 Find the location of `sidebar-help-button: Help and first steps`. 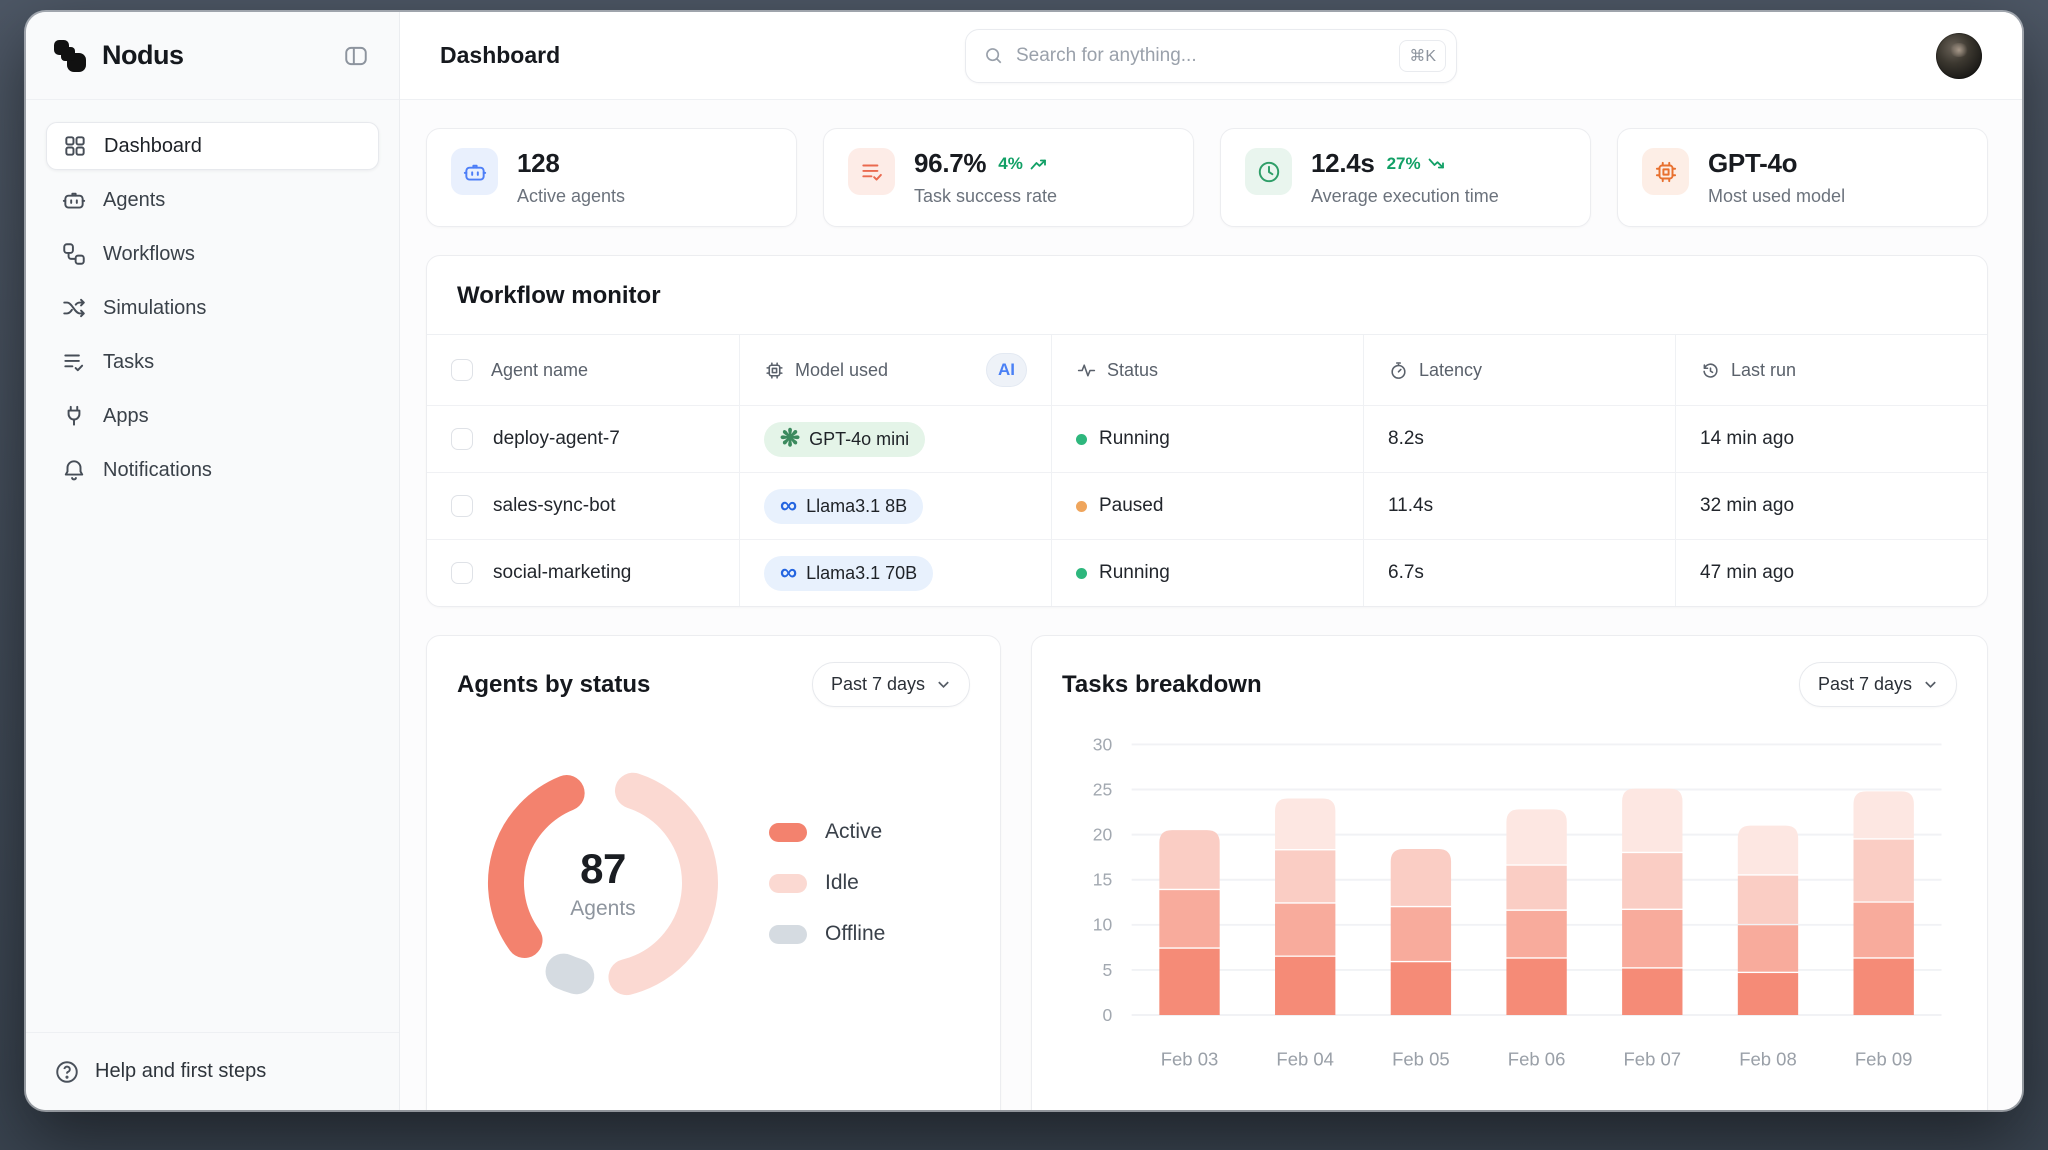

sidebar-help-button: Help and first steps is located at coordinates (212, 1071).